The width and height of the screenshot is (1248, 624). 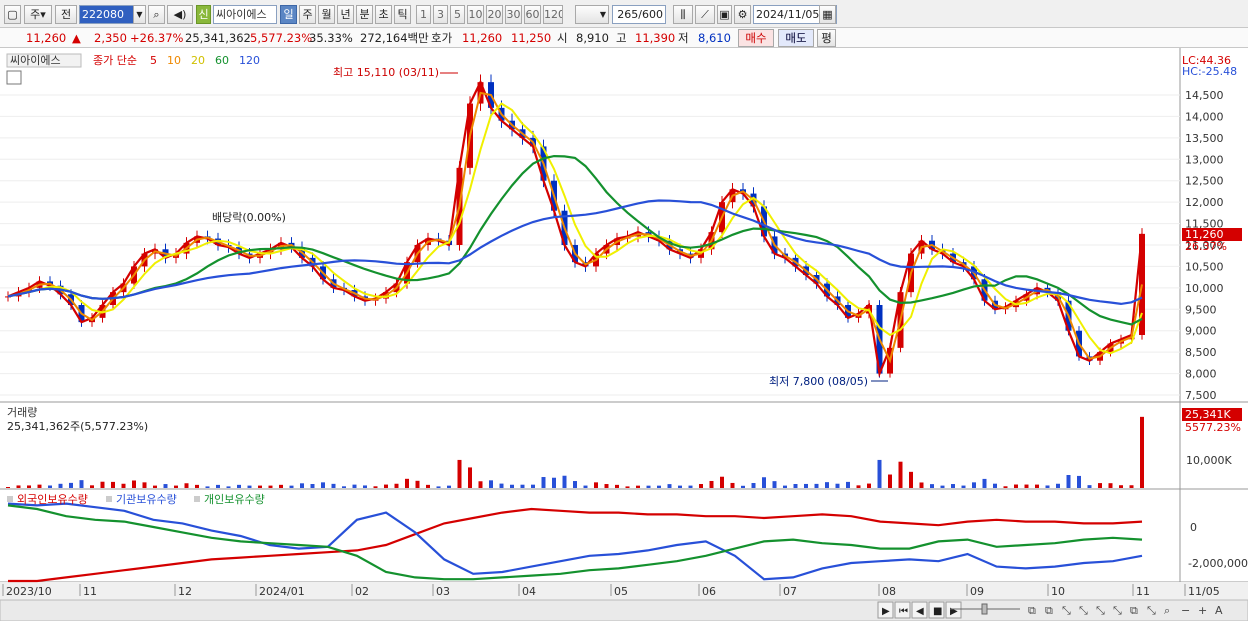 I want to click on legend-stock-name: 씨아이에스, so click(x=35, y=60).